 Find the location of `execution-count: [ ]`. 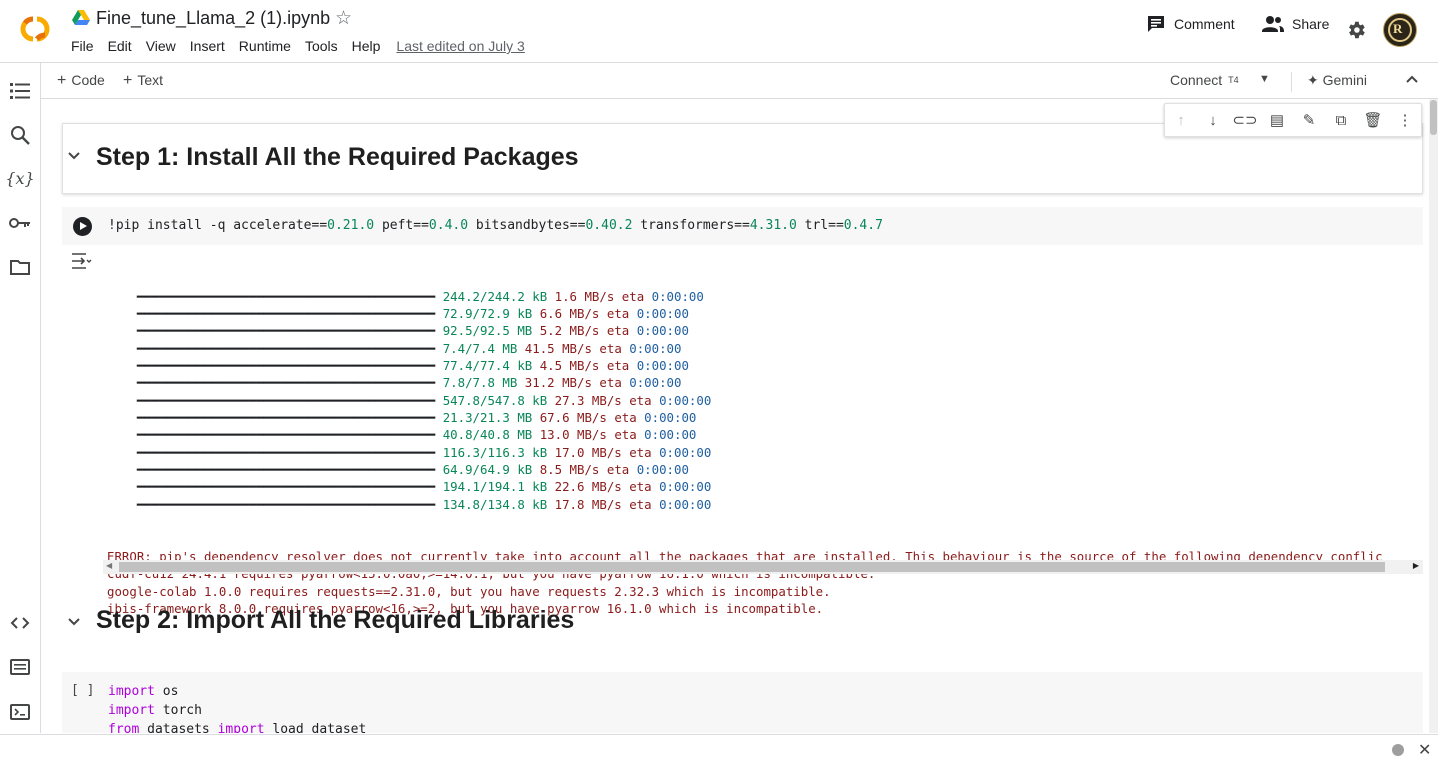

execution-count: [ ] is located at coordinates (82, 690).